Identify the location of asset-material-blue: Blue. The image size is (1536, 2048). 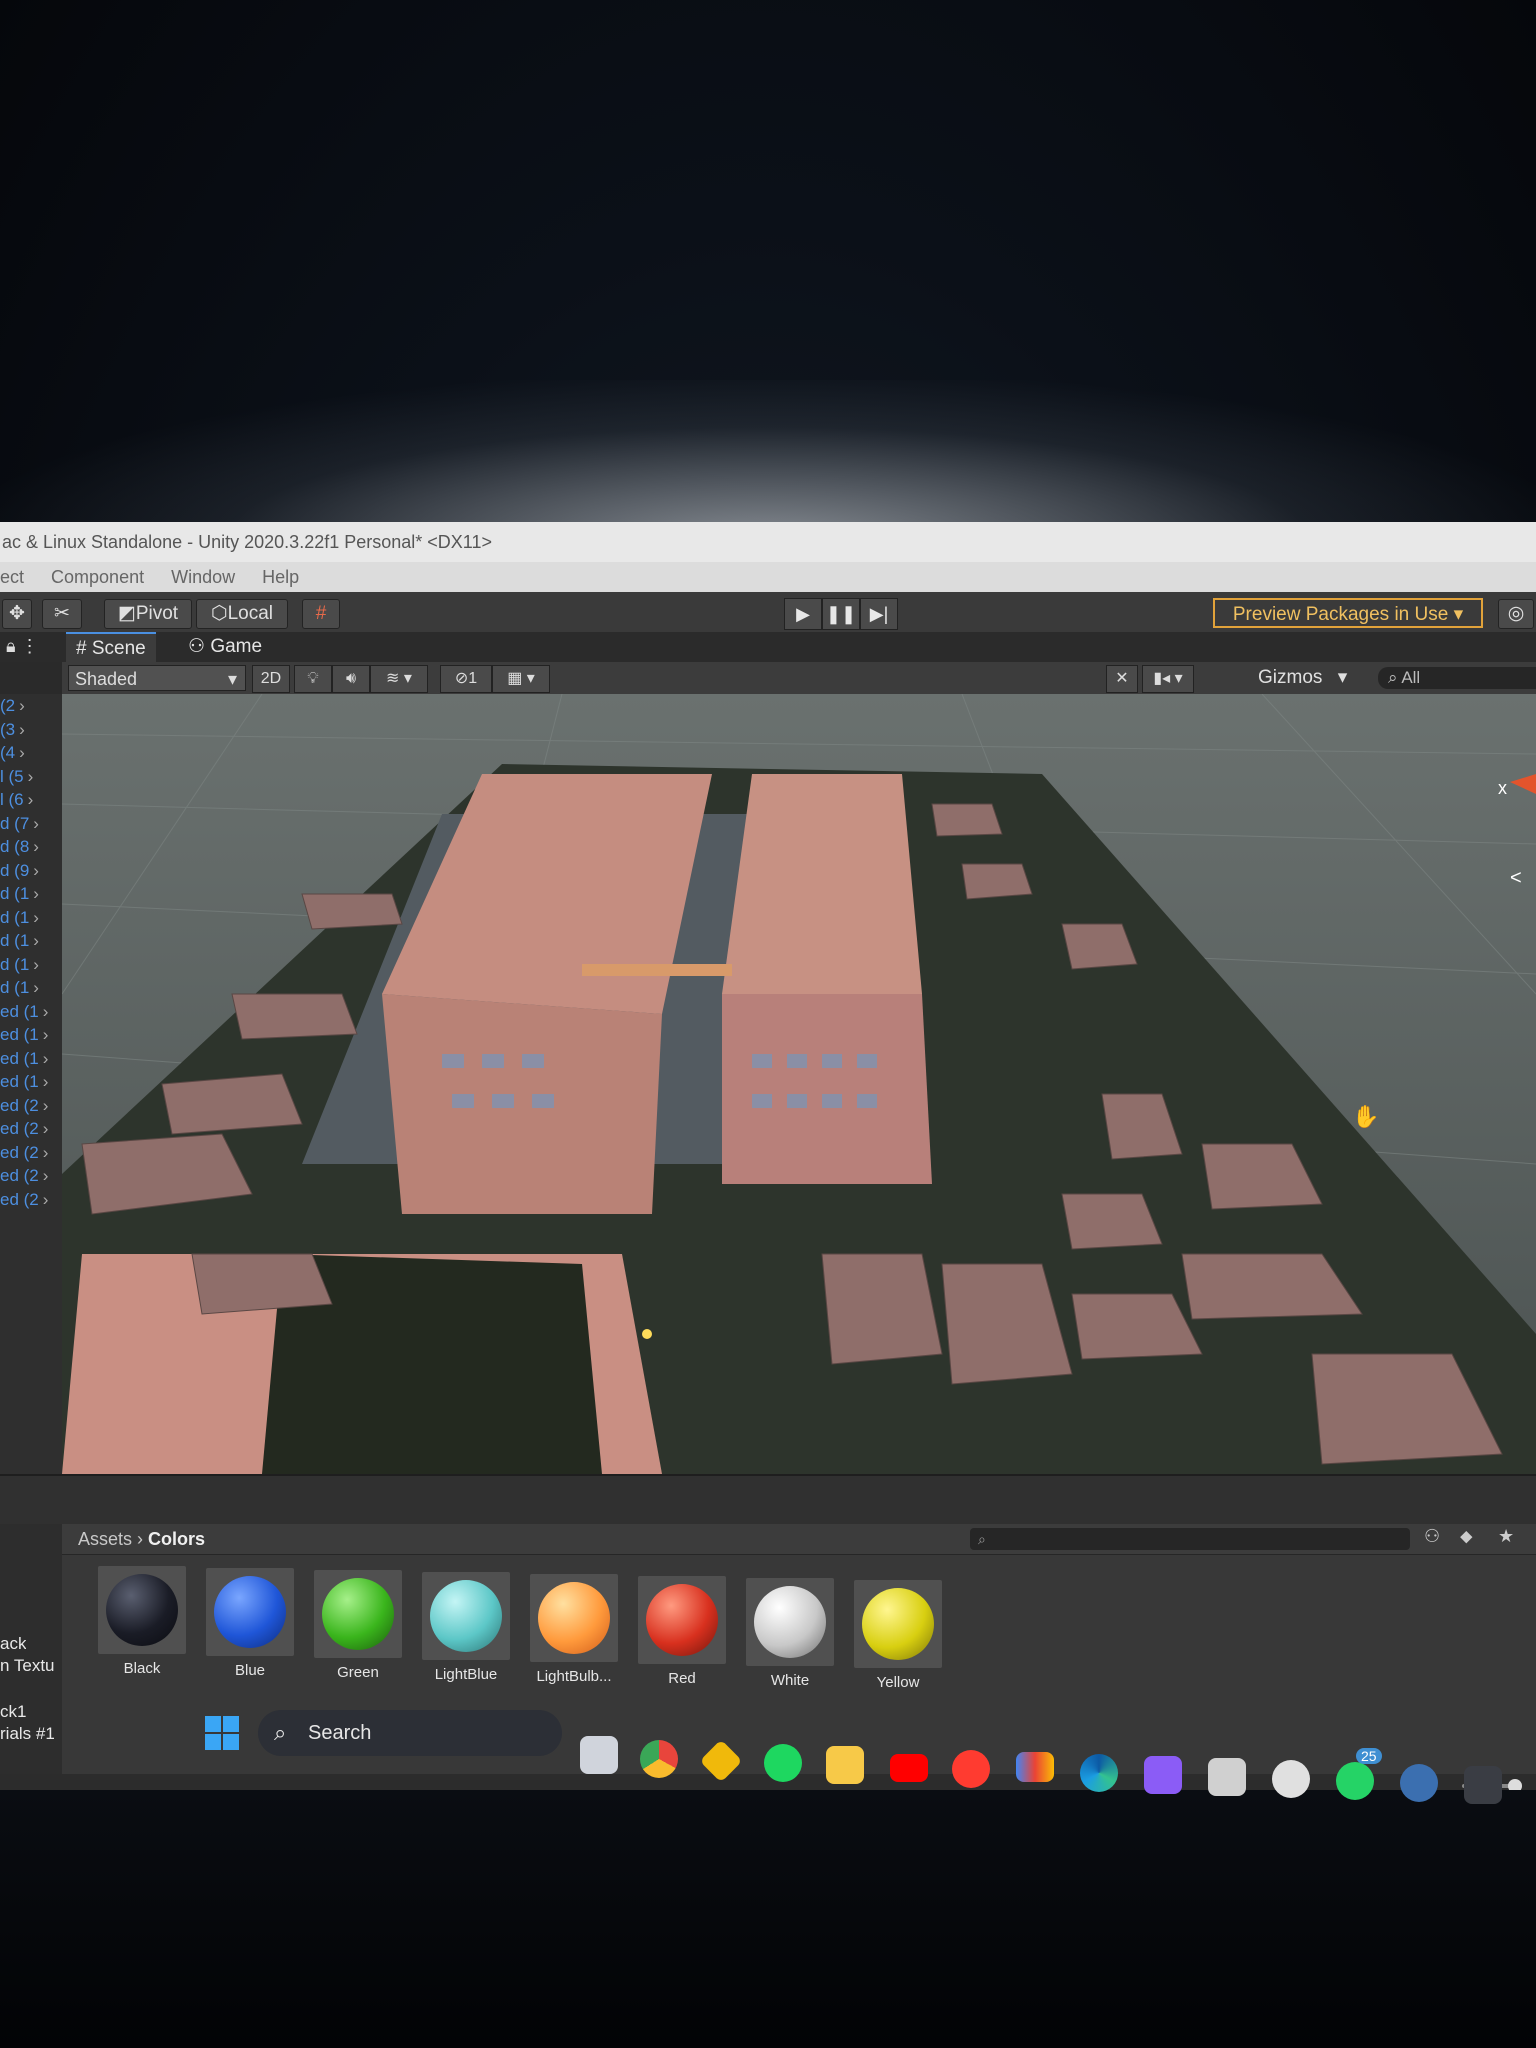
(250, 1623).